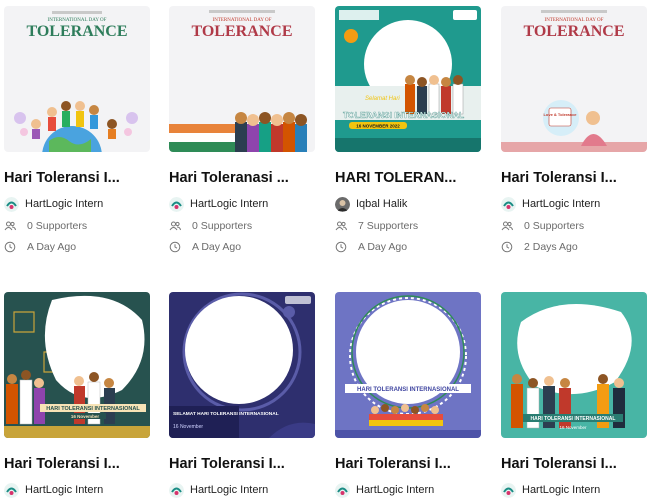  I want to click on author-name: Iqbal Halik, so click(381, 204).